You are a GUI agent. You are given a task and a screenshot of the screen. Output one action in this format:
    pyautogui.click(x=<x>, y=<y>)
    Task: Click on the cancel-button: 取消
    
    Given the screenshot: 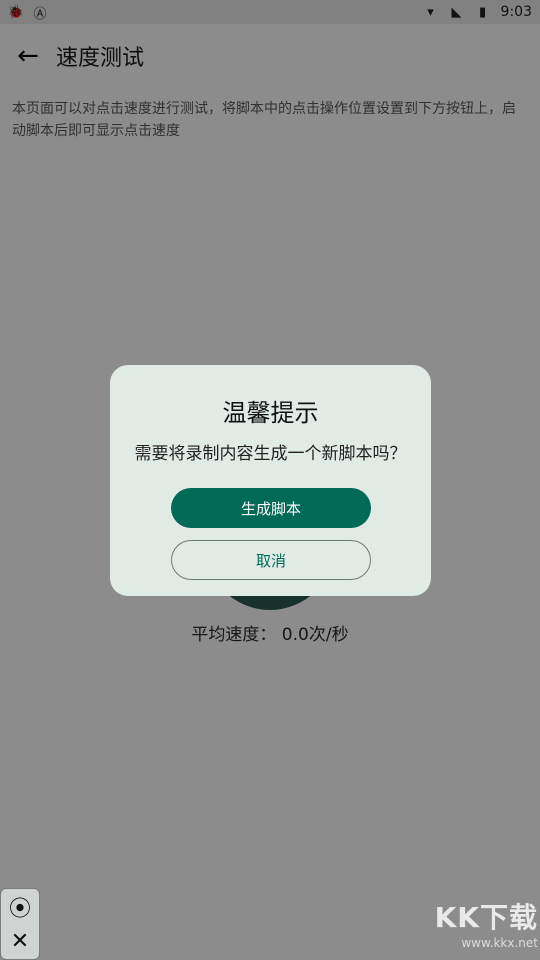 What is the action you would take?
    pyautogui.click(x=271, y=560)
    